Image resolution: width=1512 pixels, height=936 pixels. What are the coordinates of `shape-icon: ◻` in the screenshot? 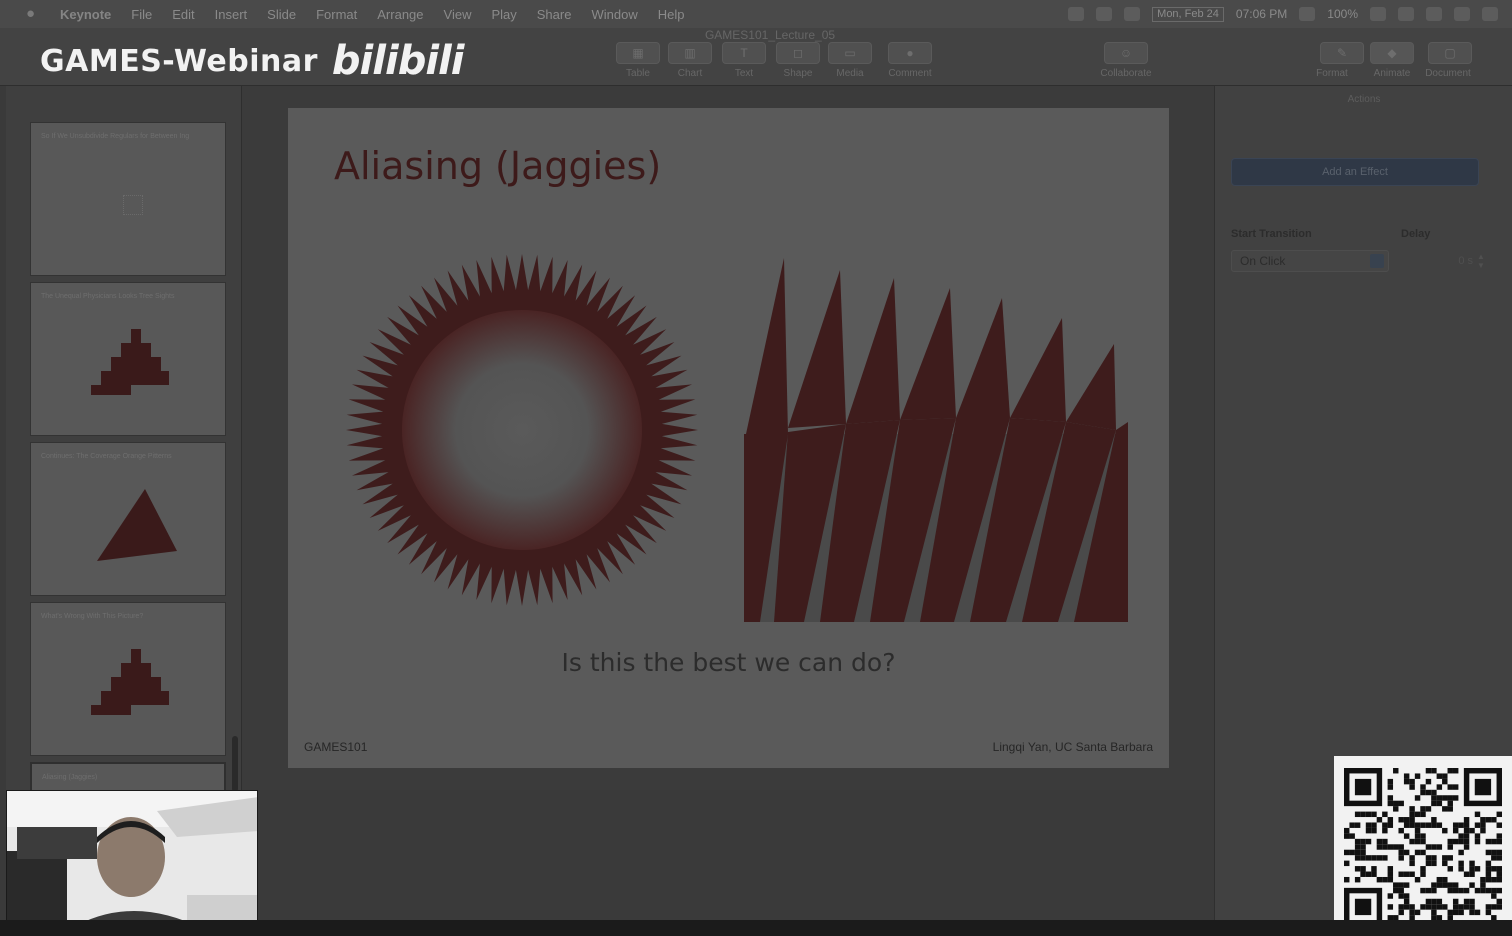 It's located at (798, 53).